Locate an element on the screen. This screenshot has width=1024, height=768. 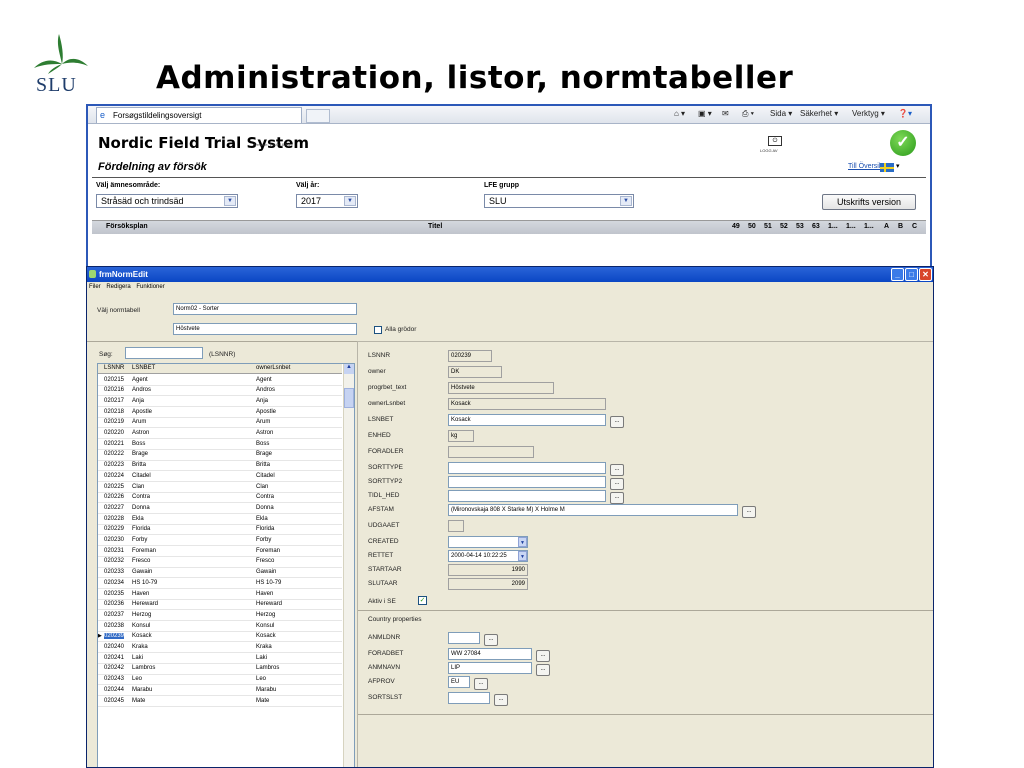
list-item: 020219 Arum Arum is located at coordinates (220, 423).